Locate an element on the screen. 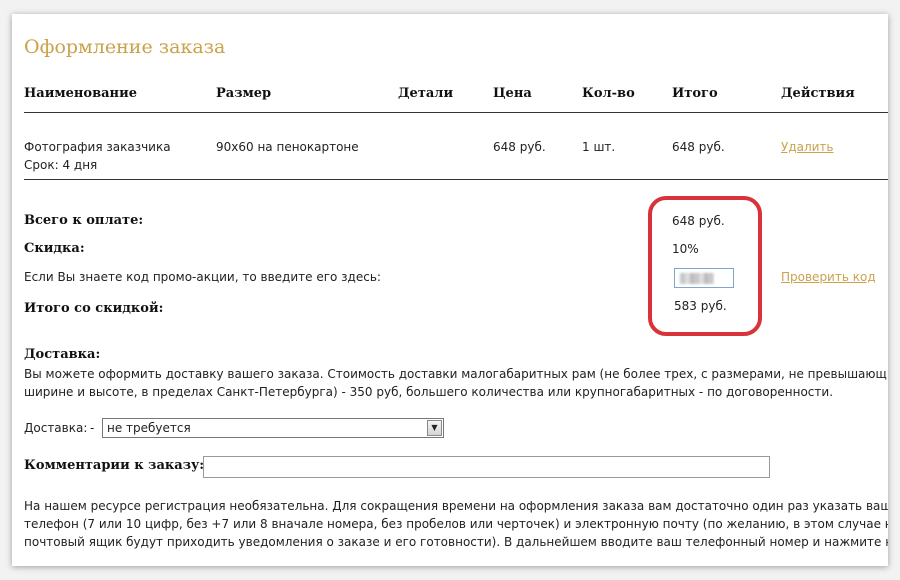 The image size is (900, 580). delete-link: Удалить is located at coordinates (807, 147).